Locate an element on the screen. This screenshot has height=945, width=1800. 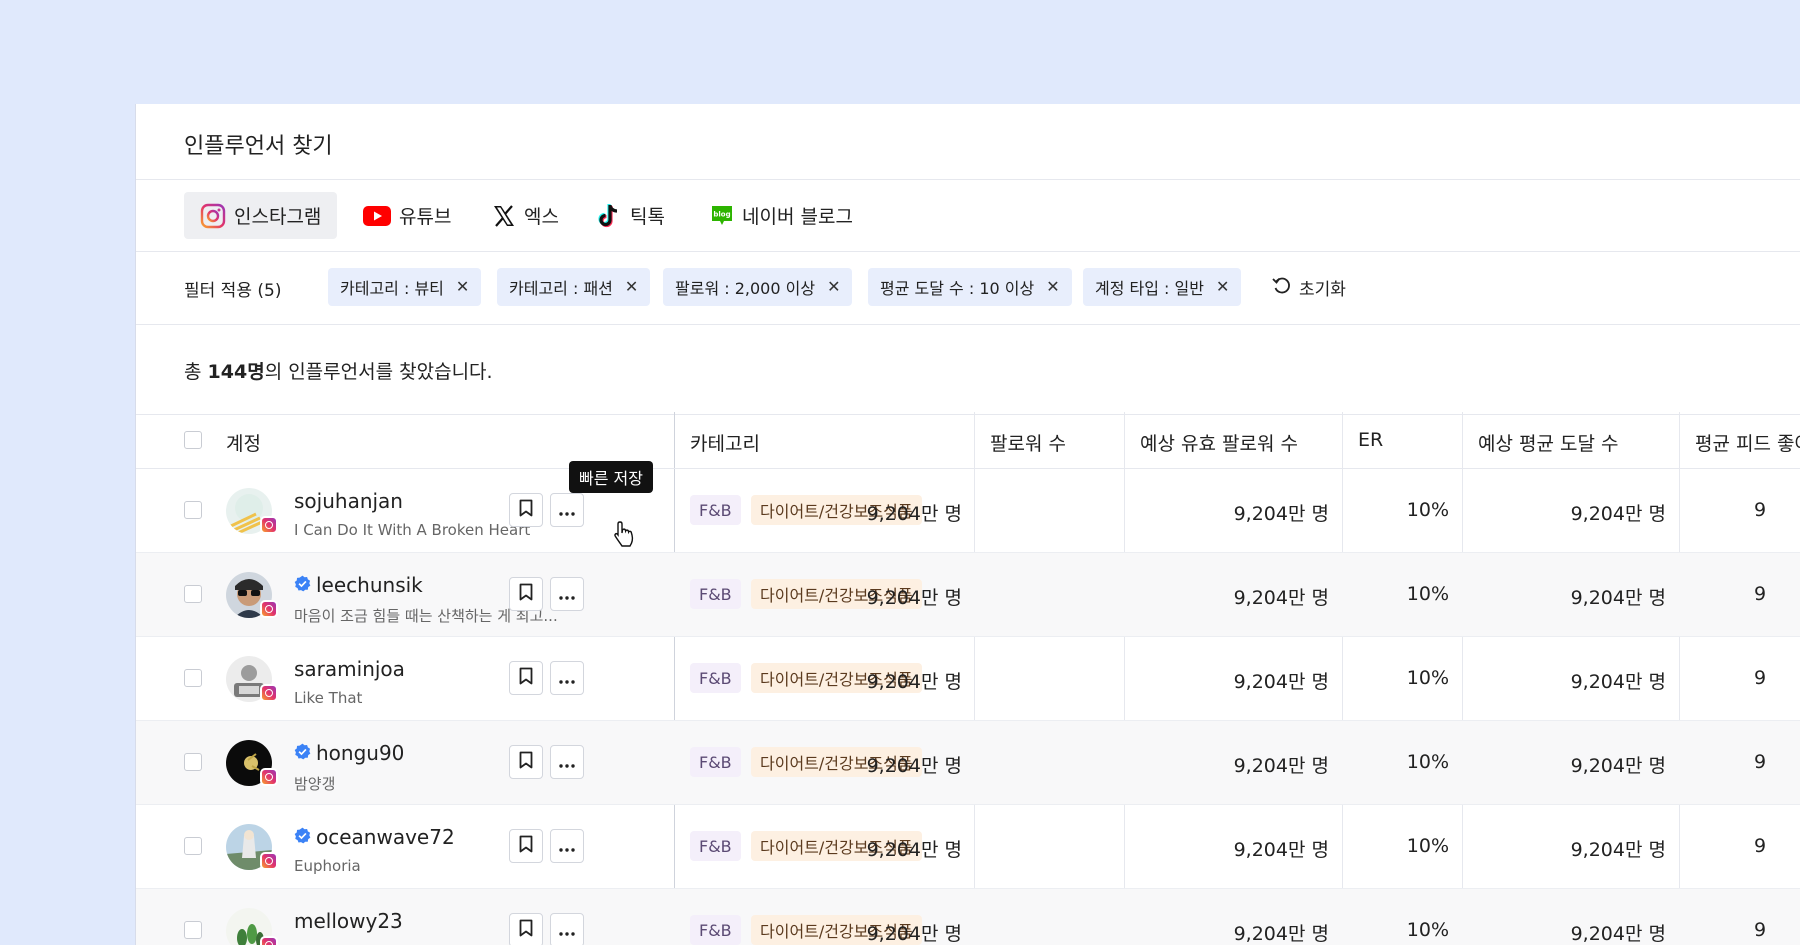
account-username: hongu90 is located at coordinates (360, 753).